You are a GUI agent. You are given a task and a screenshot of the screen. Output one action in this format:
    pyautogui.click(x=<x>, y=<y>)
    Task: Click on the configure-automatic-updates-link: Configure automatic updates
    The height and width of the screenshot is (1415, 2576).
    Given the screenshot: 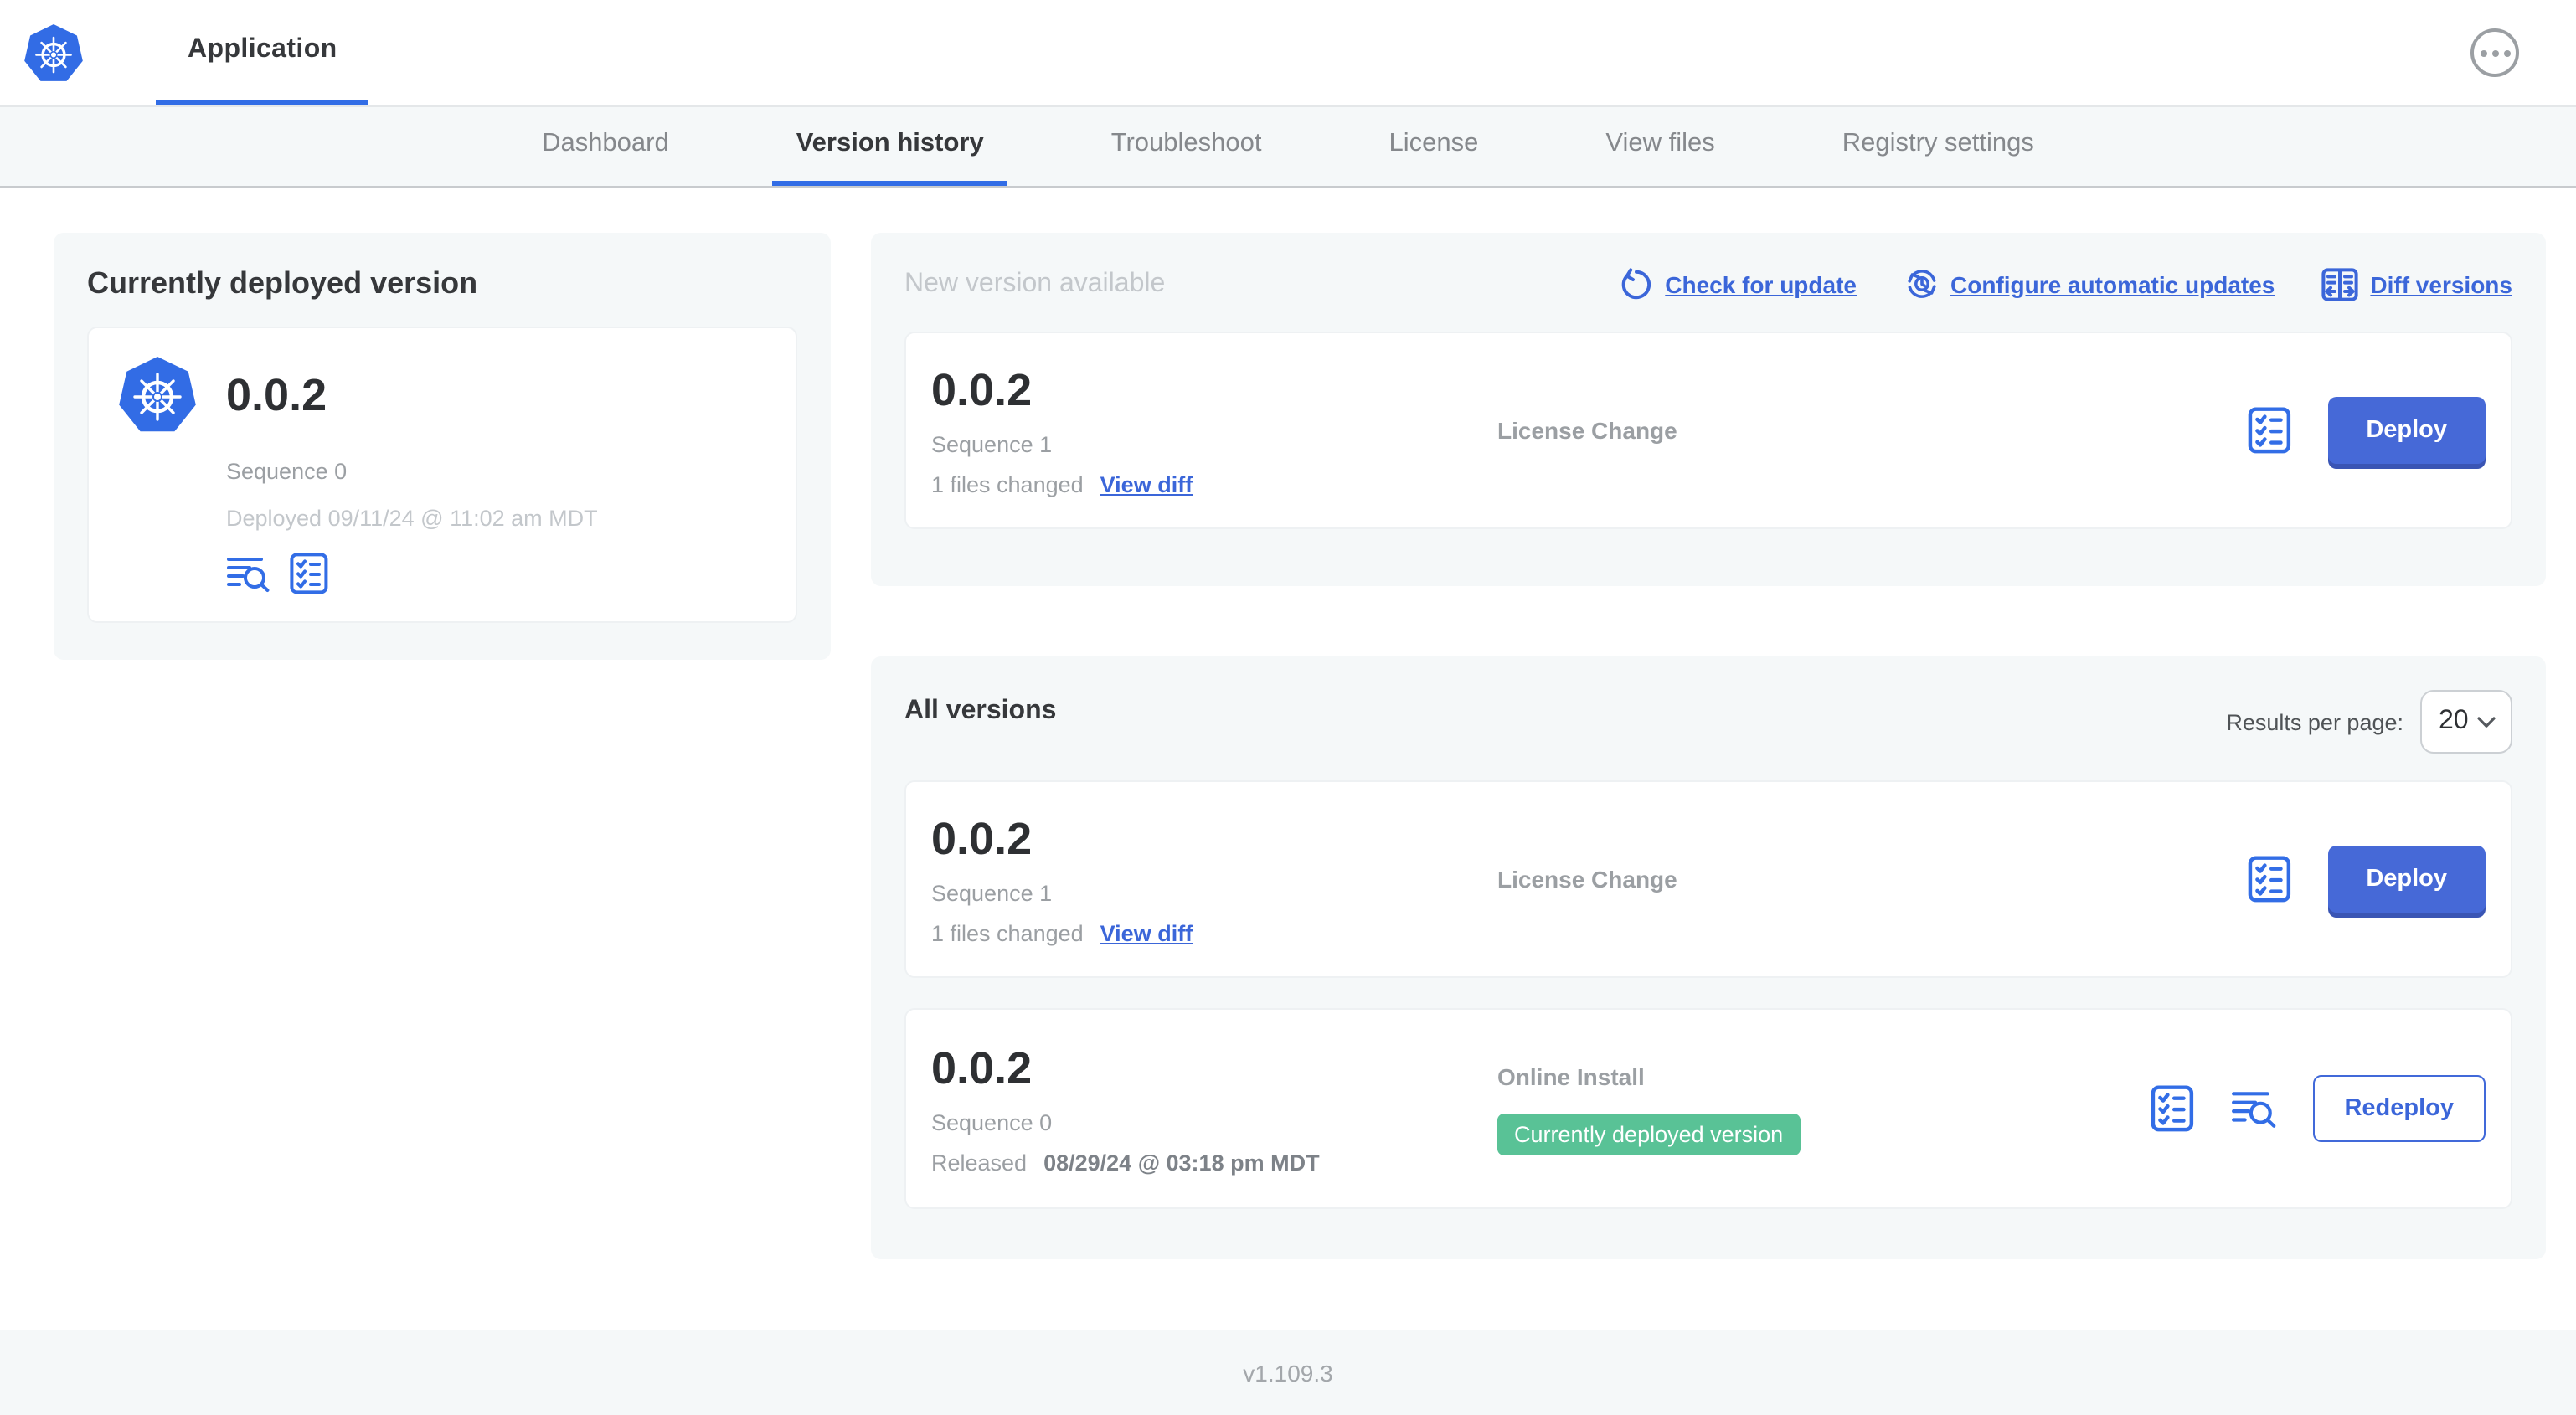 What is the action you would take?
    pyautogui.click(x=2089, y=283)
    